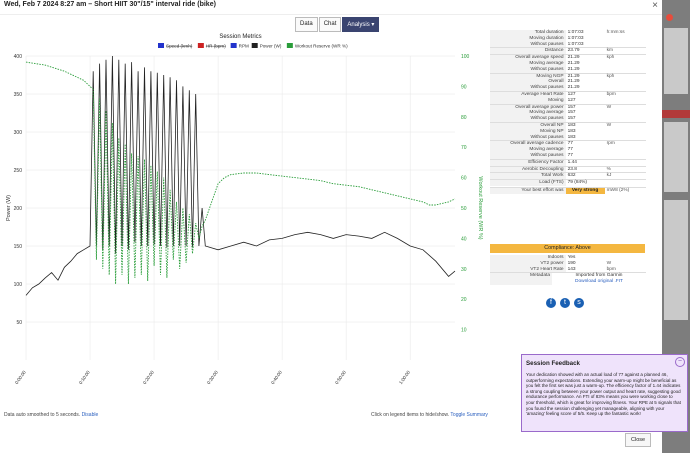  Describe the element at coordinates (655, 5) in the screenshot. I see `close-icon: ×` at that location.